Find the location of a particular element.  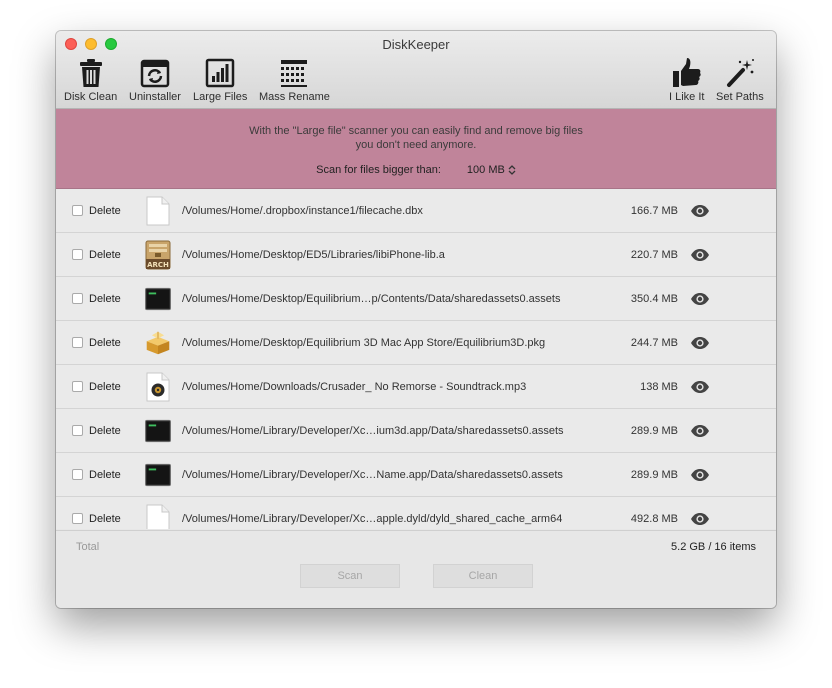

total-label: Total is located at coordinates (88, 547).